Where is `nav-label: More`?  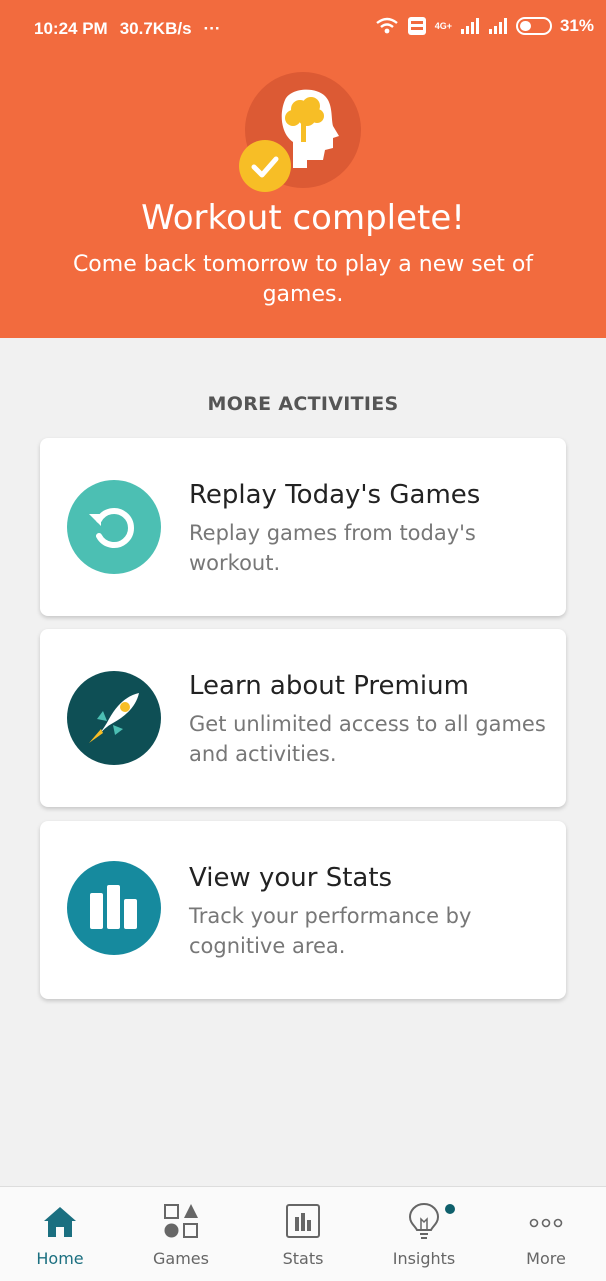 nav-label: More is located at coordinates (546, 1258).